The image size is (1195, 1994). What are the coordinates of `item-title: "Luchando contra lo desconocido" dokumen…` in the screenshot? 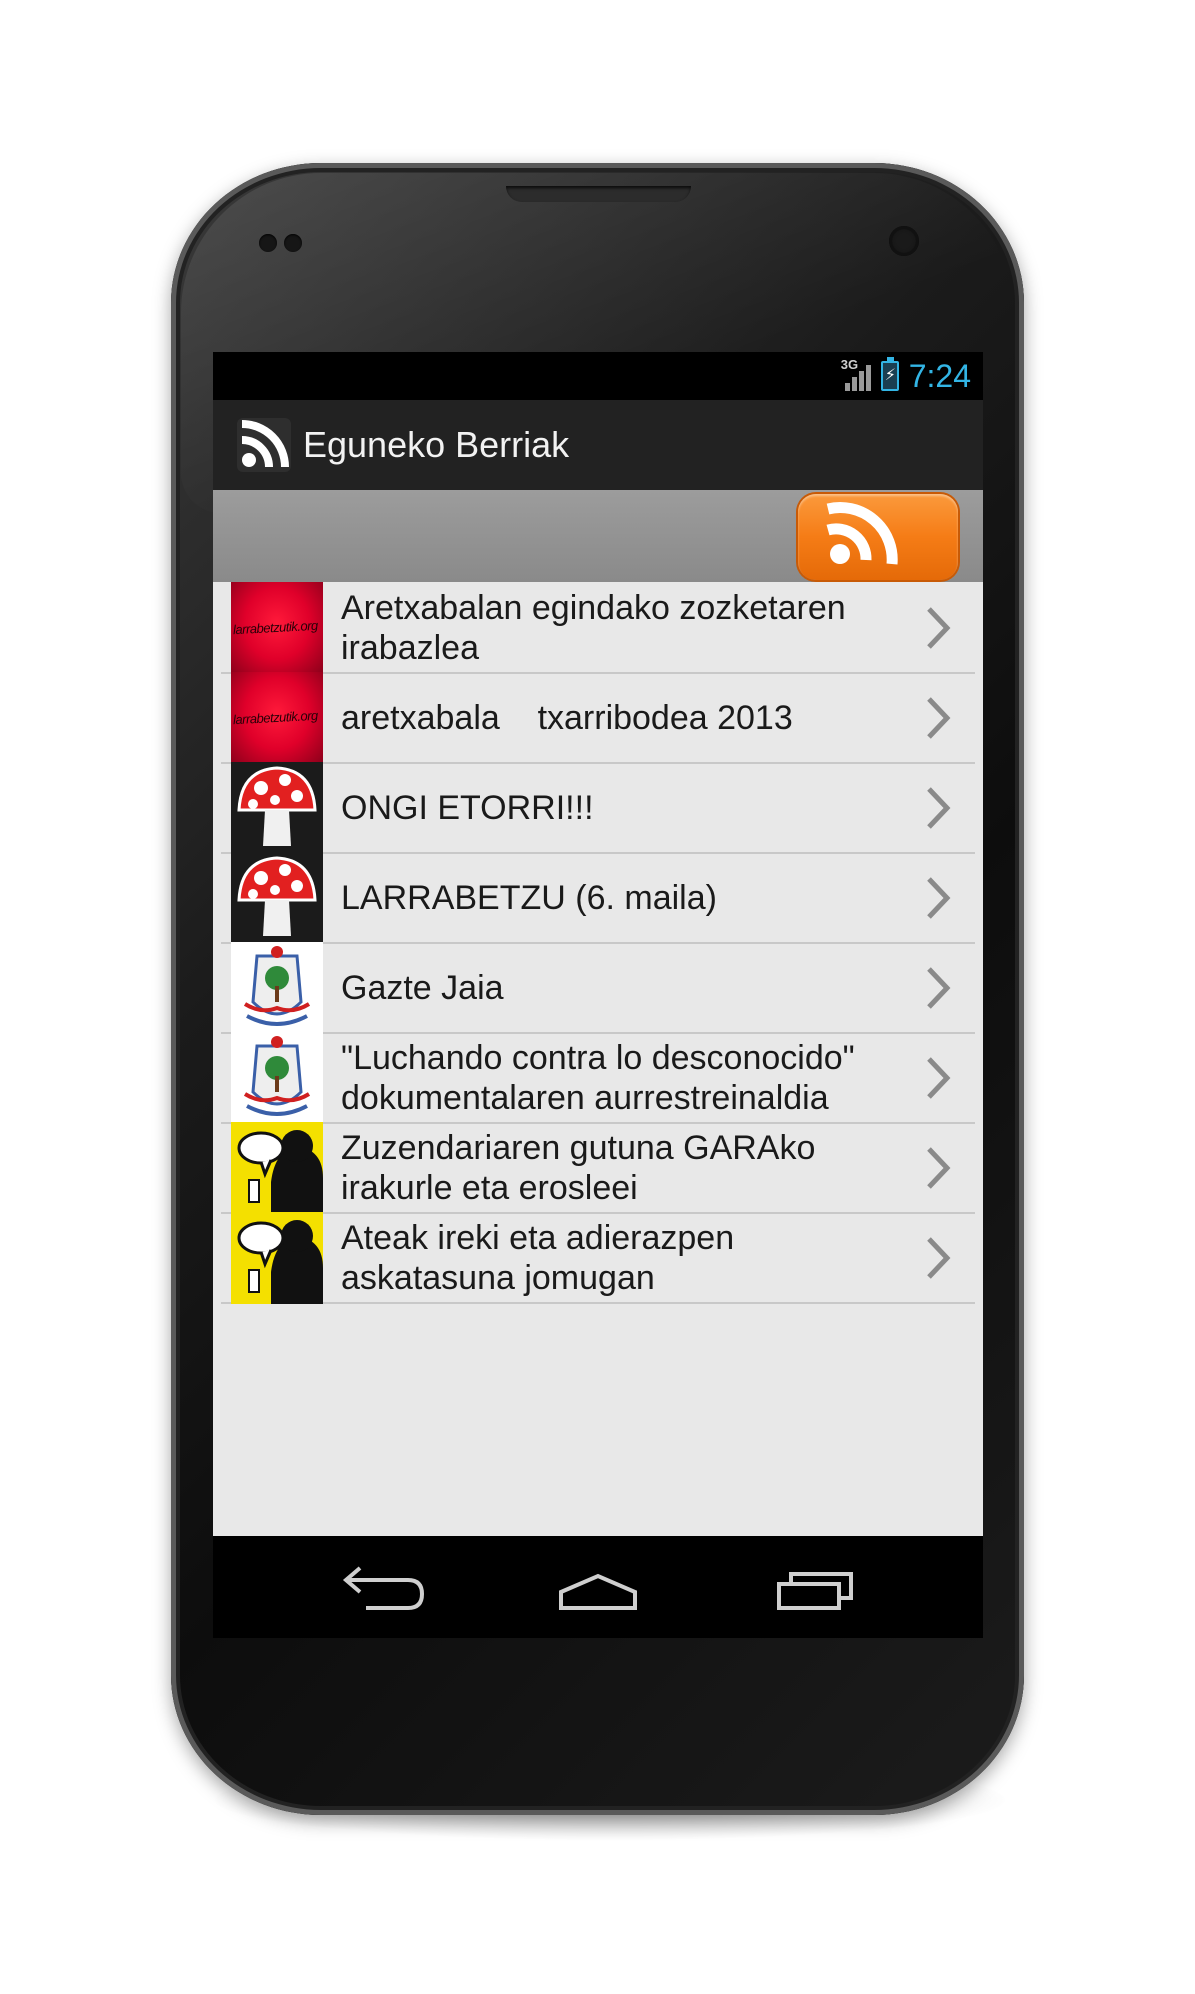 It's located at (598, 1078).